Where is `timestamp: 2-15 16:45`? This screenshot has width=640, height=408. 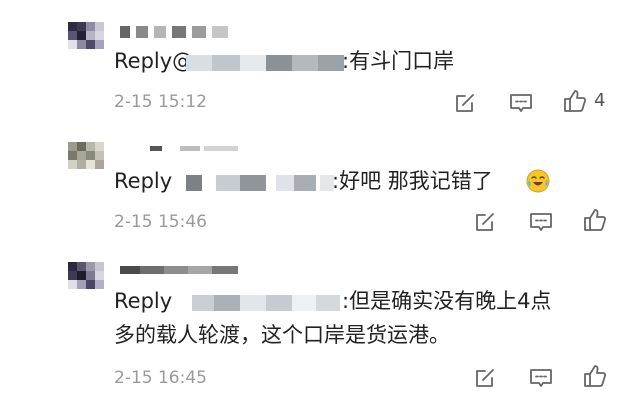
timestamp: 2-15 16:45 is located at coordinates (160, 378).